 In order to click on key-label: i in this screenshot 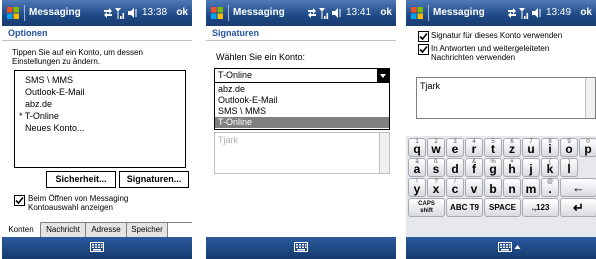, I will do `click(550, 149)`.